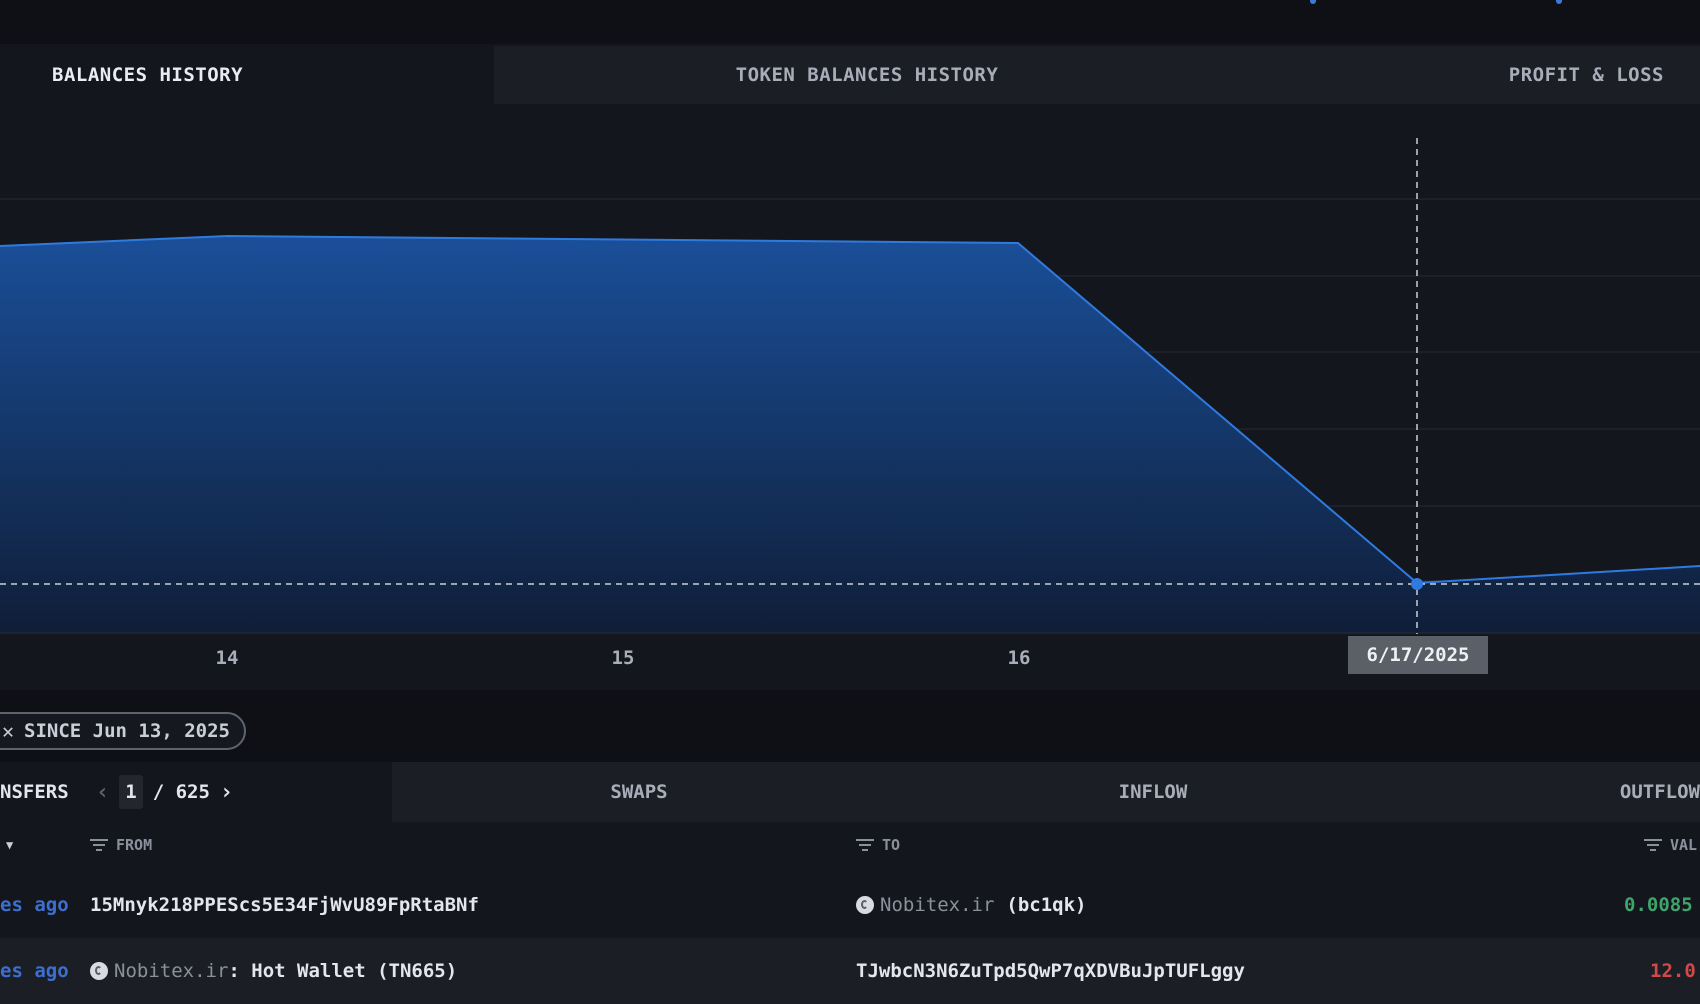 The height and width of the screenshot is (1004, 1700). What do you see at coordinates (127, 731) in the screenshot?
I see `since-filter-label: SINCE Jun 13, 2025` at bounding box center [127, 731].